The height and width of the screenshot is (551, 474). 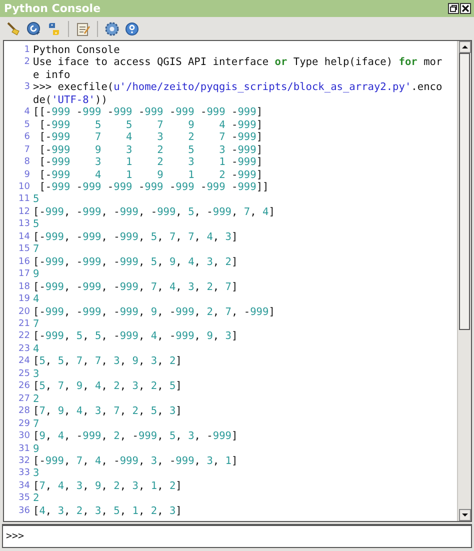 What do you see at coordinates (136, 461) in the screenshot?
I see `code-line: [-999, 7, 4, -999, 3, -999, 3, 1]` at bounding box center [136, 461].